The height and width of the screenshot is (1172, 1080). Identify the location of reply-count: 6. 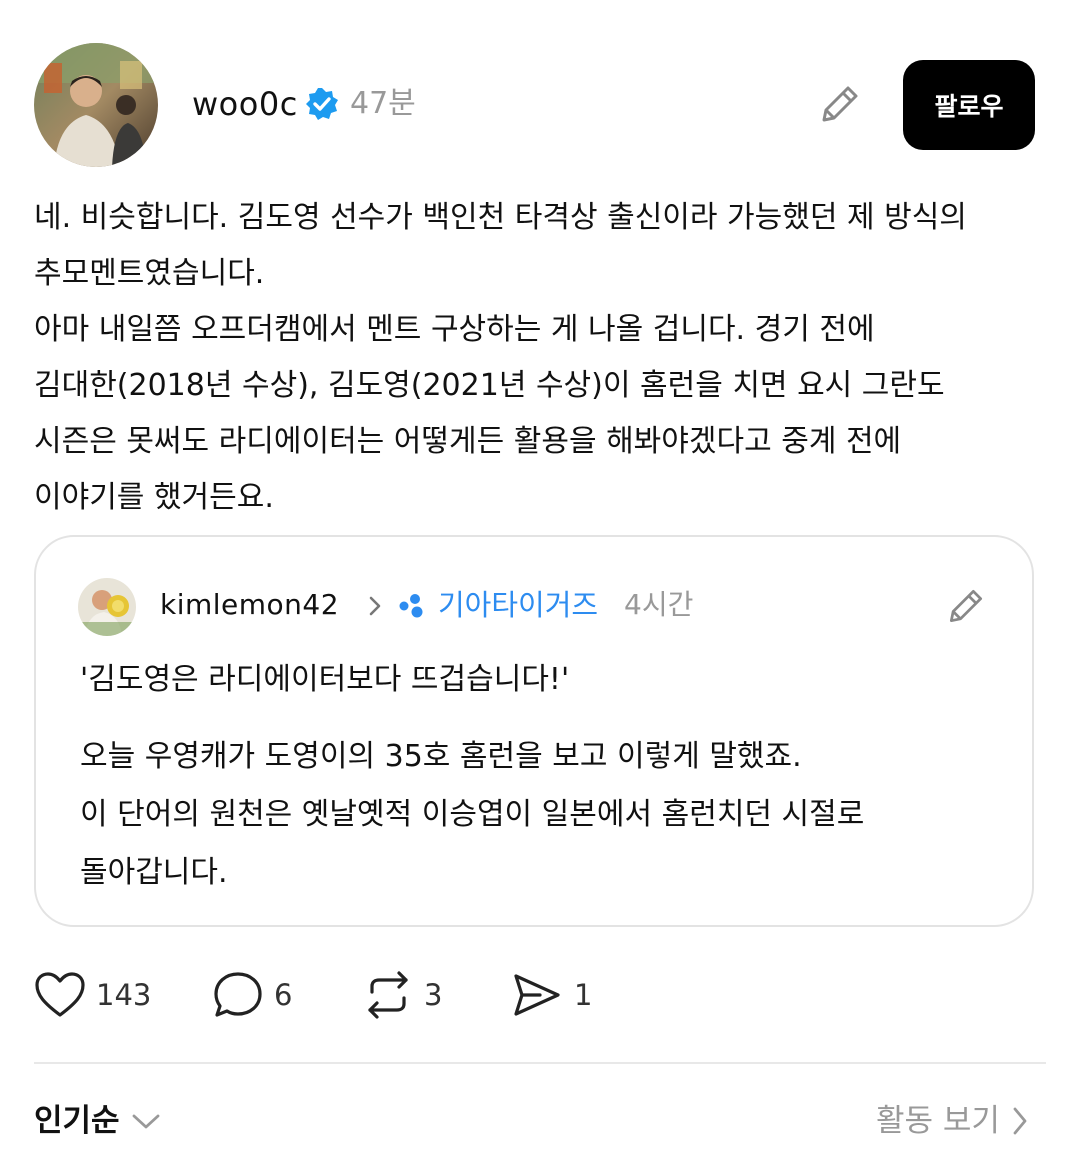
(283, 995).